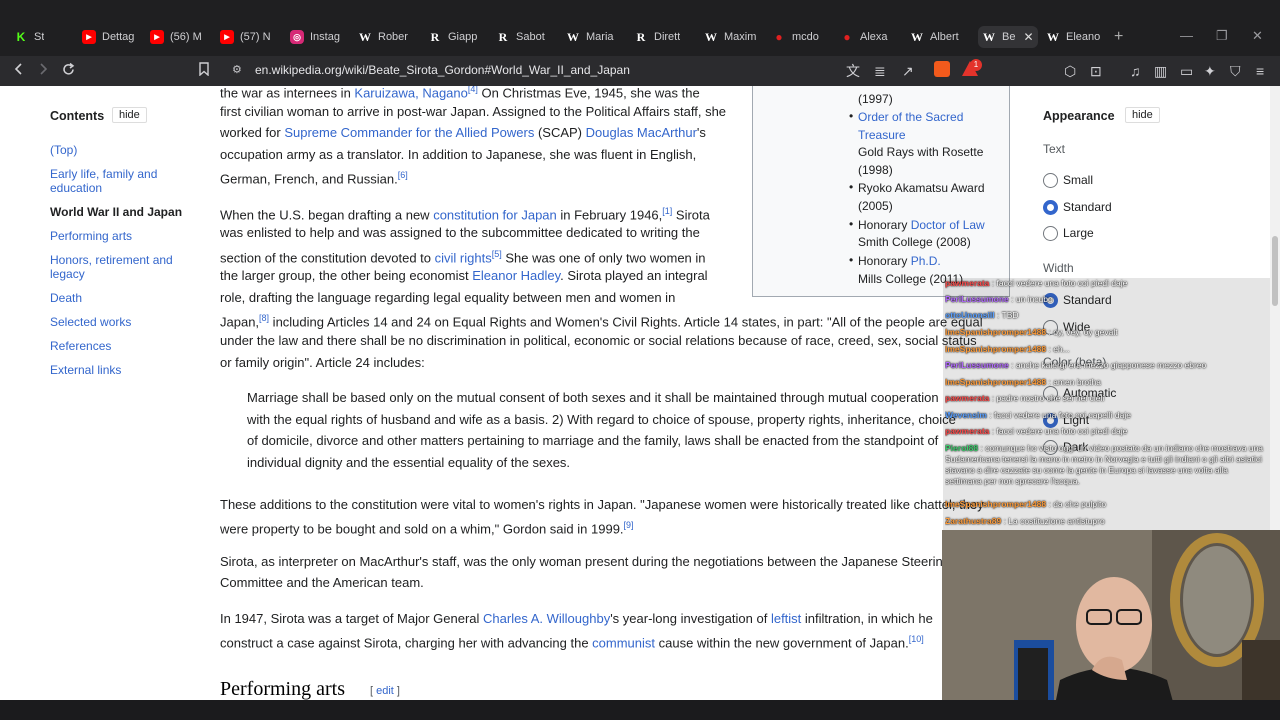 The height and width of the screenshot is (720, 1280). What do you see at coordinates (1053, 36) in the screenshot?
I see `wikipedia-icon: W` at bounding box center [1053, 36].